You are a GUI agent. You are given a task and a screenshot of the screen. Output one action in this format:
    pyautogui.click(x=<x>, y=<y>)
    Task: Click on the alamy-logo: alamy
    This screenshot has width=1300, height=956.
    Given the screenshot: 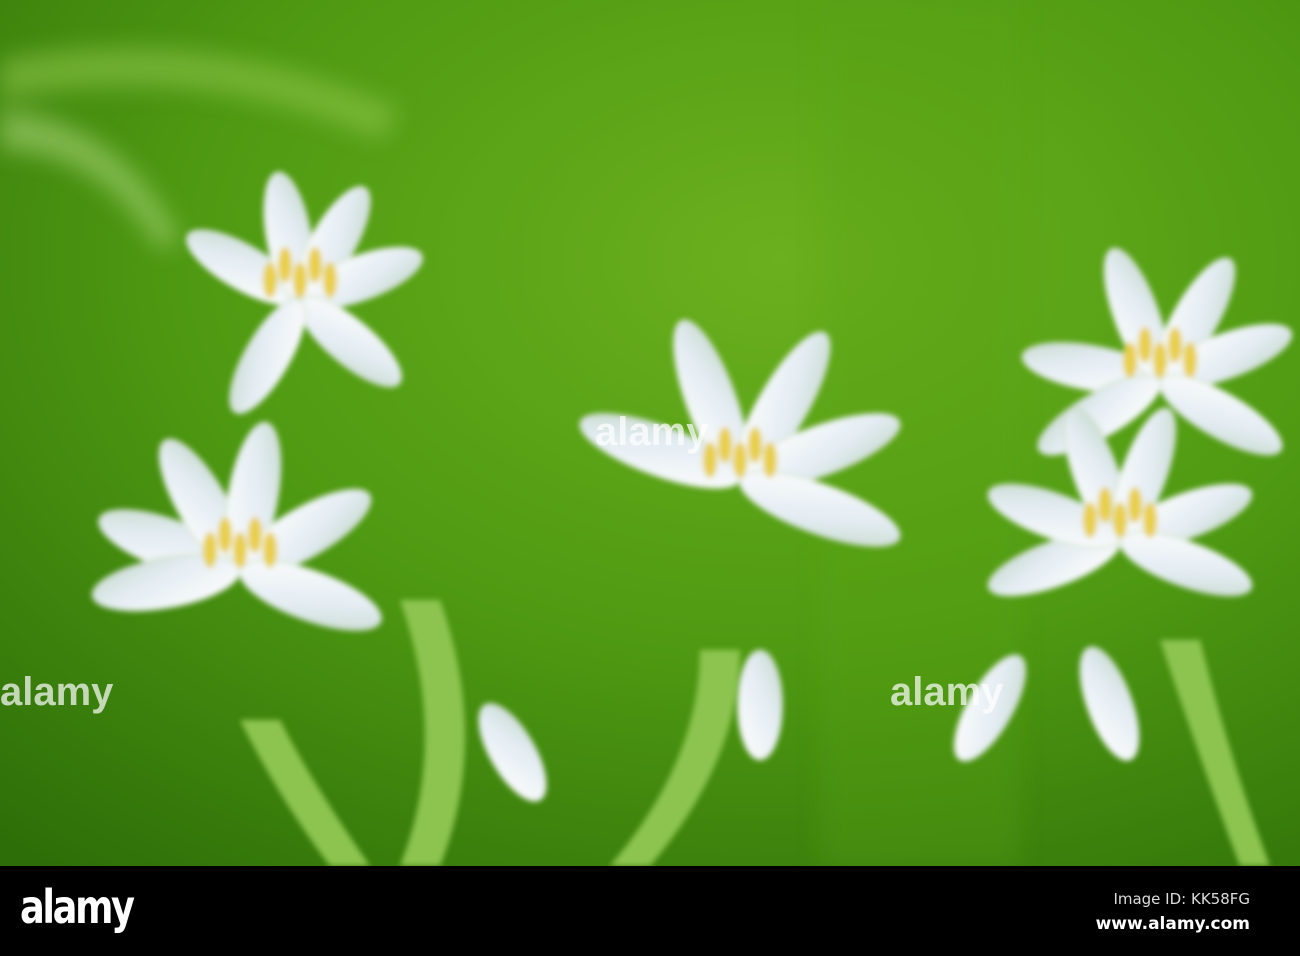 What is the action you would take?
    pyautogui.click(x=77, y=907)
    